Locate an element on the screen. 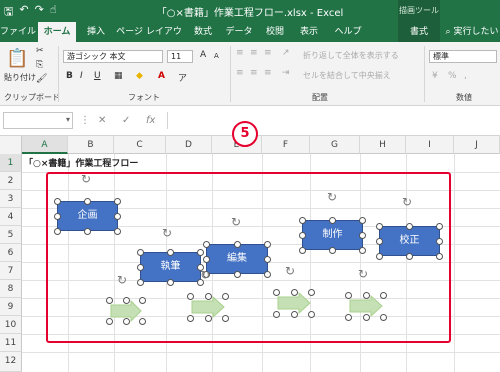  tab-page-layout: ページ レイアウト is located at coordinates (149, 39).